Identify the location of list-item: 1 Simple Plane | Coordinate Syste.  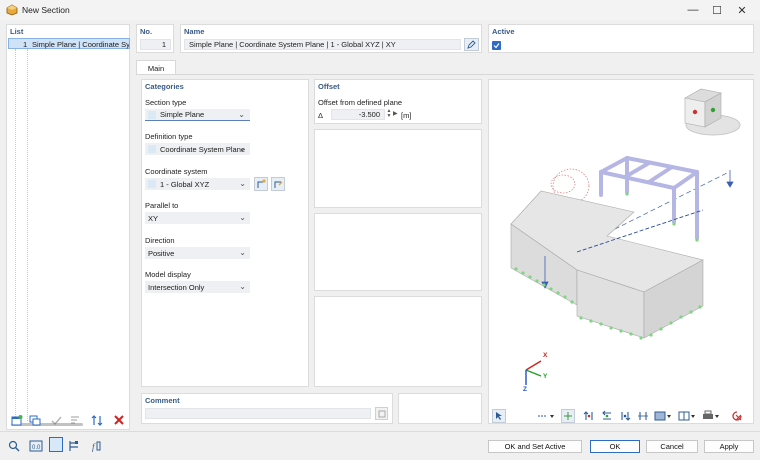
(69, 43).